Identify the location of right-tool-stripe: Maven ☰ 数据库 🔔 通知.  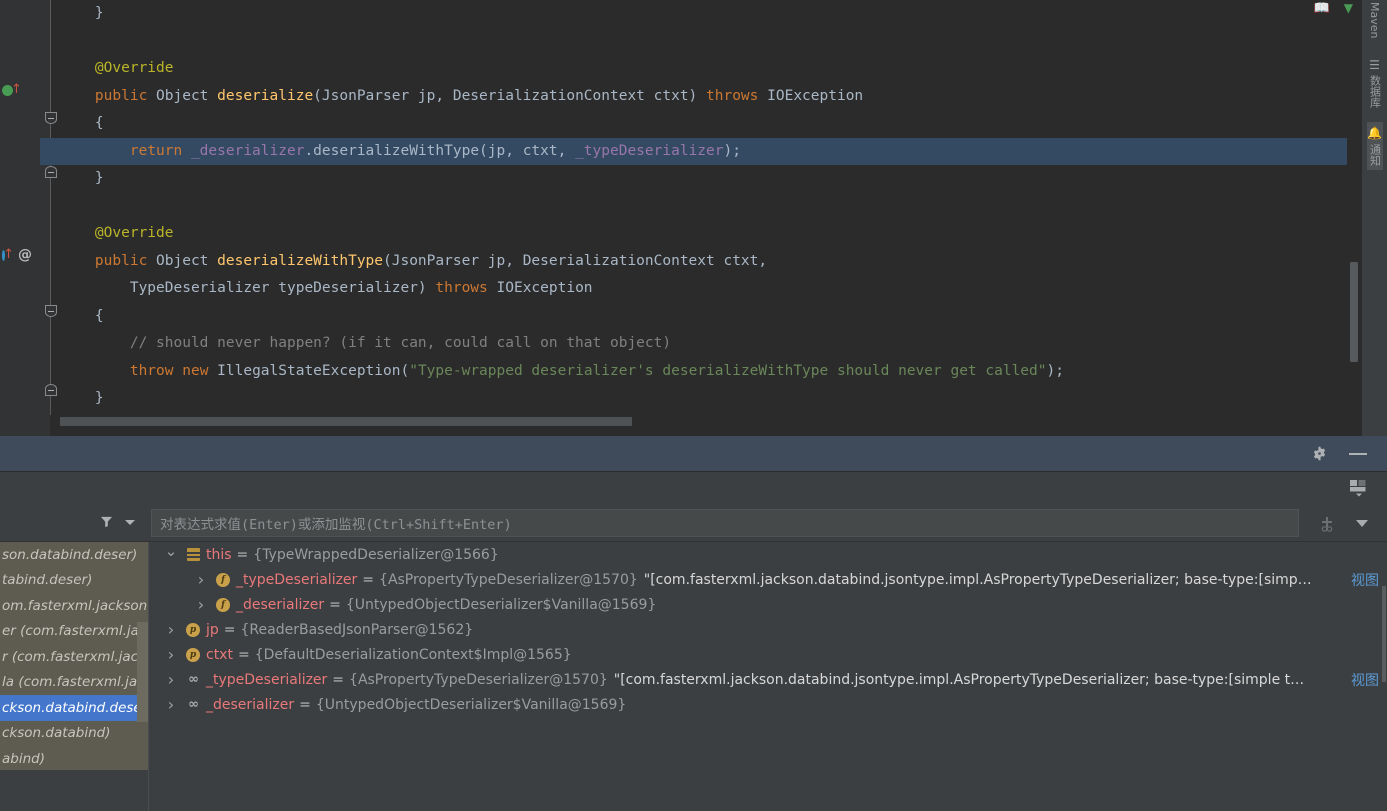
(1374, 218).